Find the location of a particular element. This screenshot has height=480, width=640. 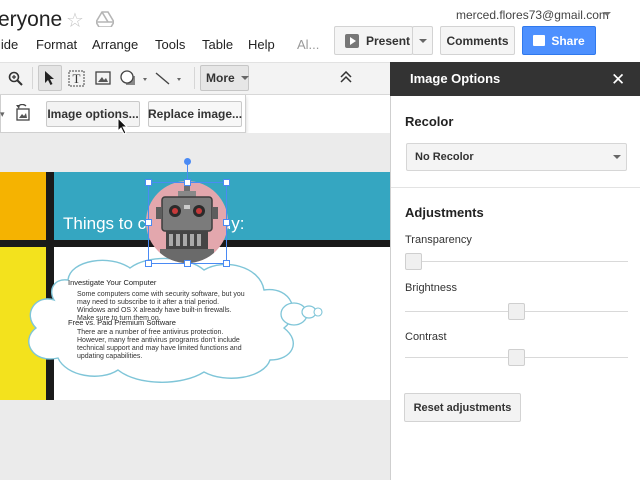

more-button: More is located at coordinates (224, 78).